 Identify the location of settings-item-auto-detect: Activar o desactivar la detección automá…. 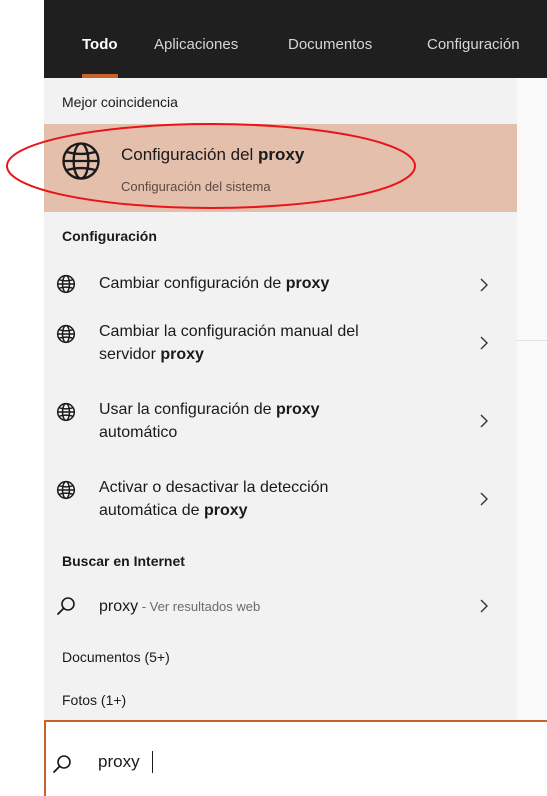
(280, 501).